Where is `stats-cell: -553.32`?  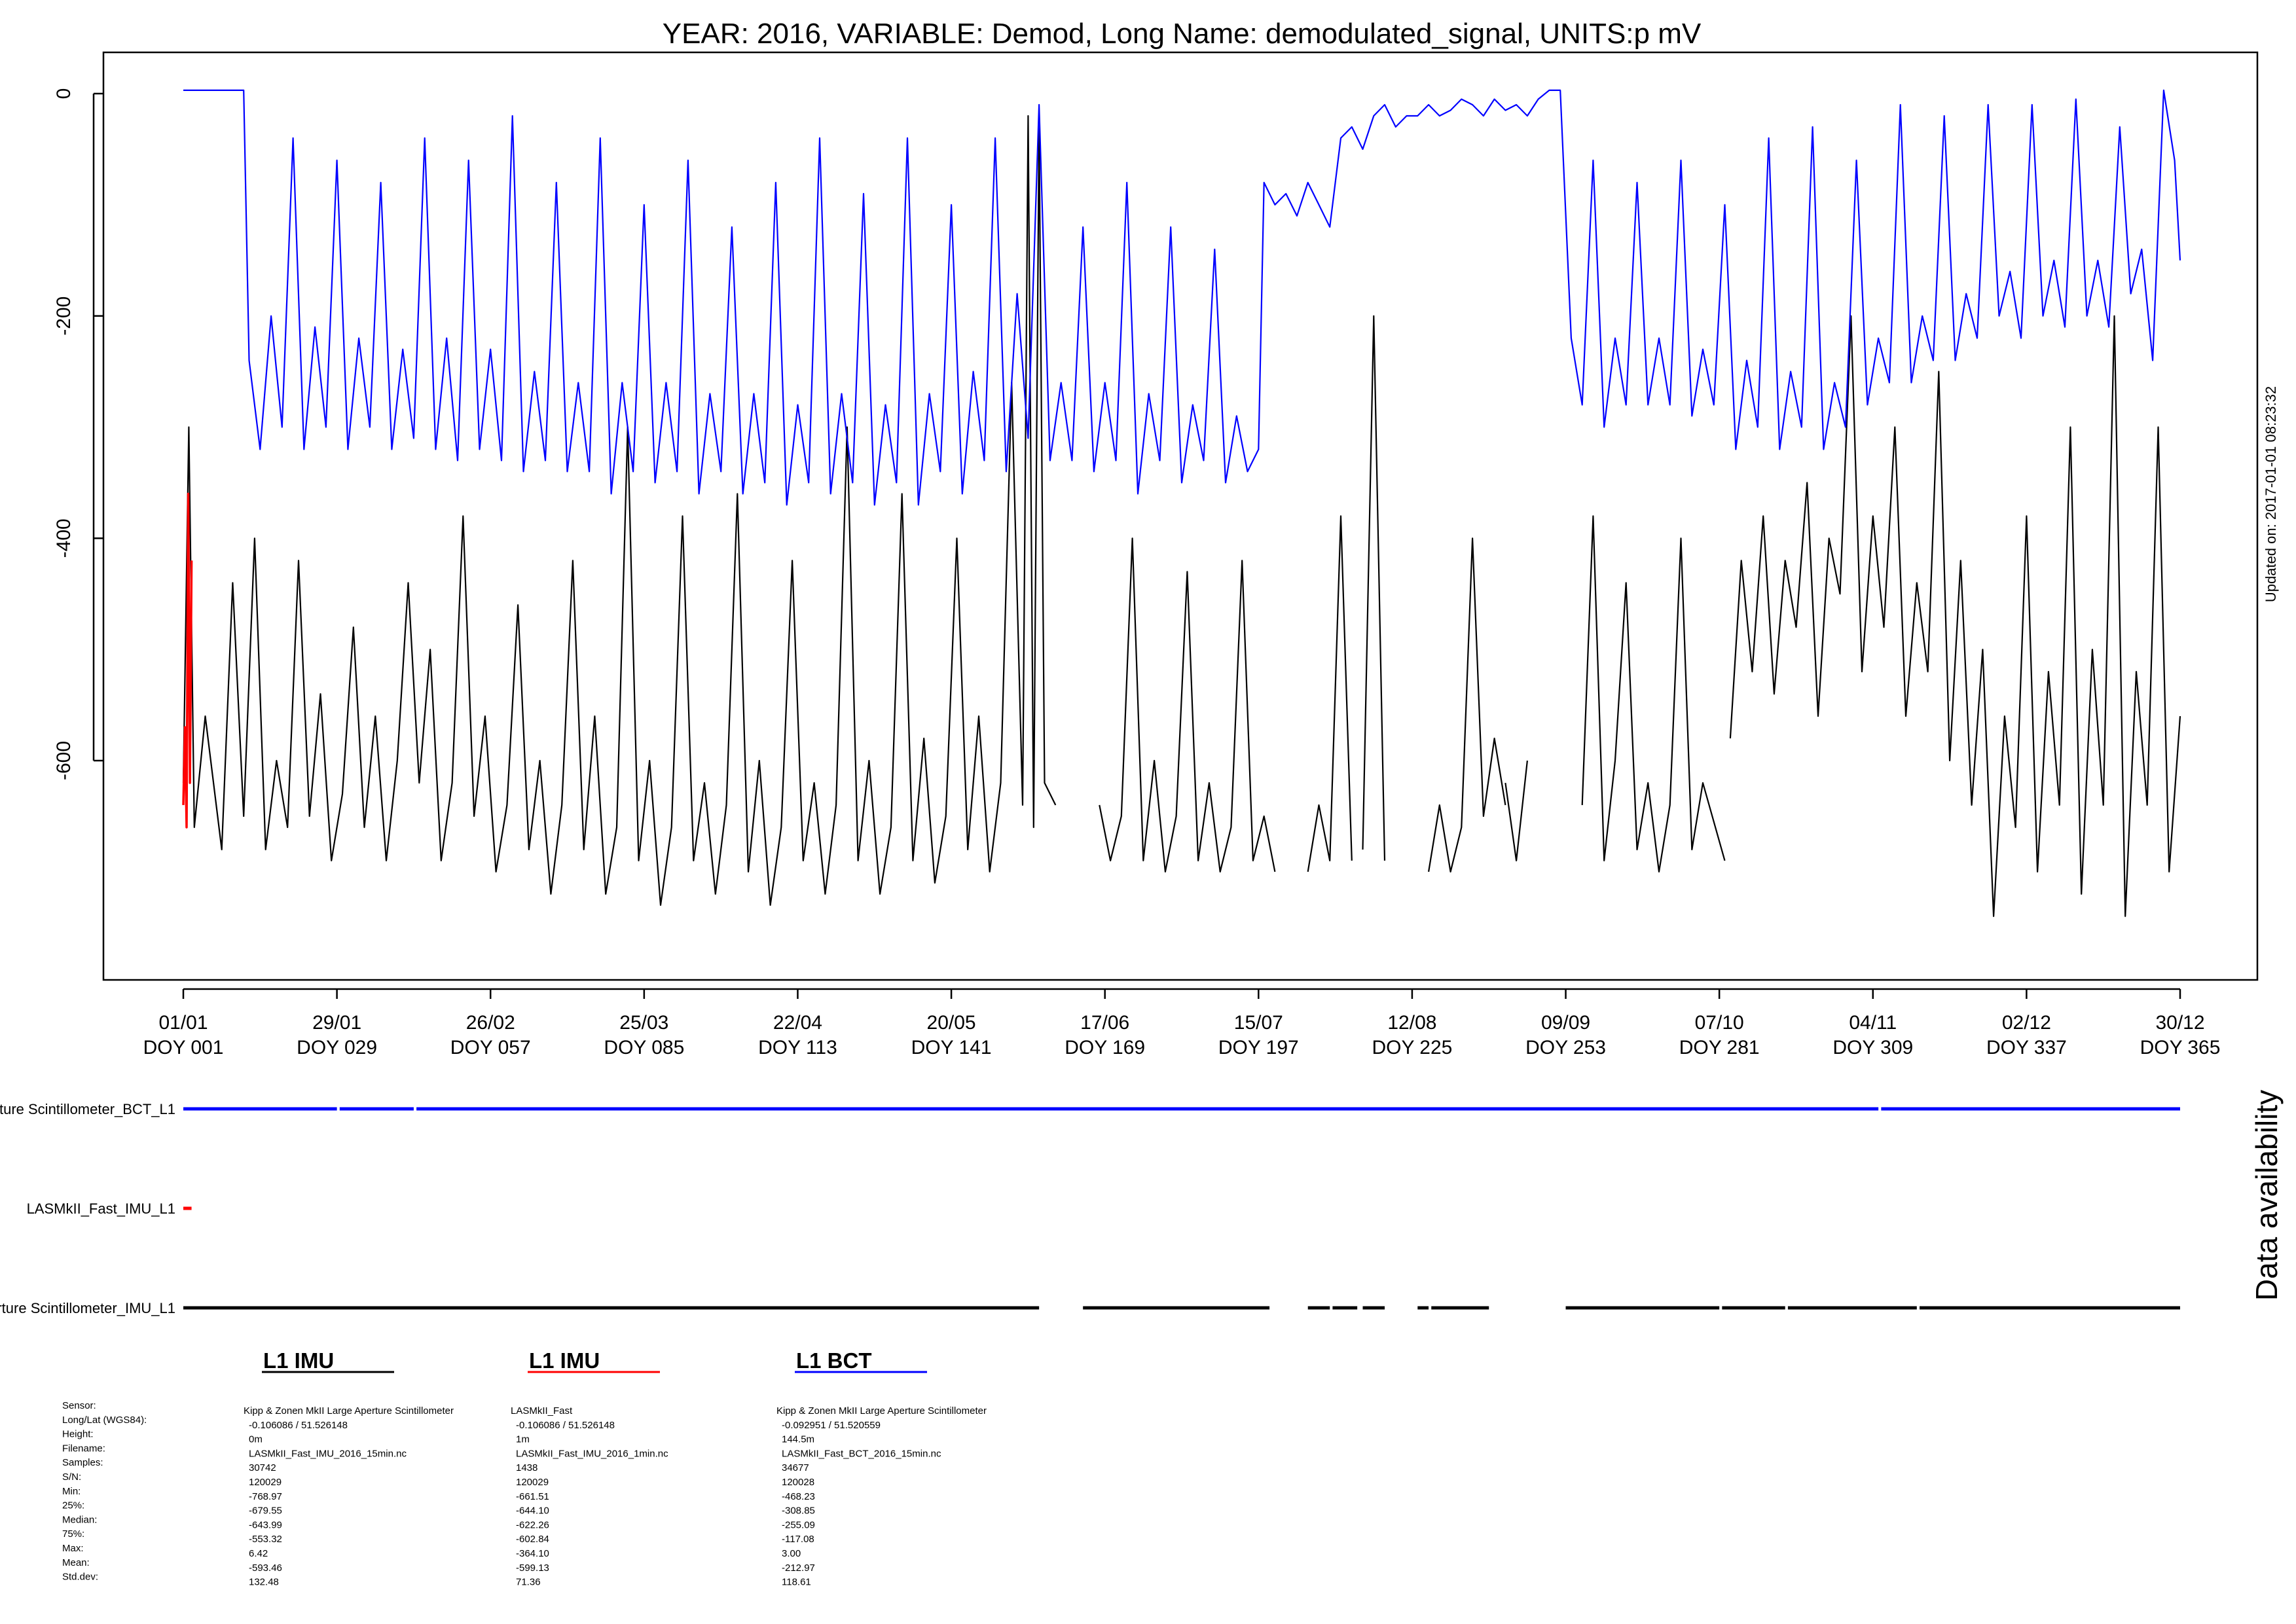
stats-cell: -553.32 is located at coordinates (265, 1539).